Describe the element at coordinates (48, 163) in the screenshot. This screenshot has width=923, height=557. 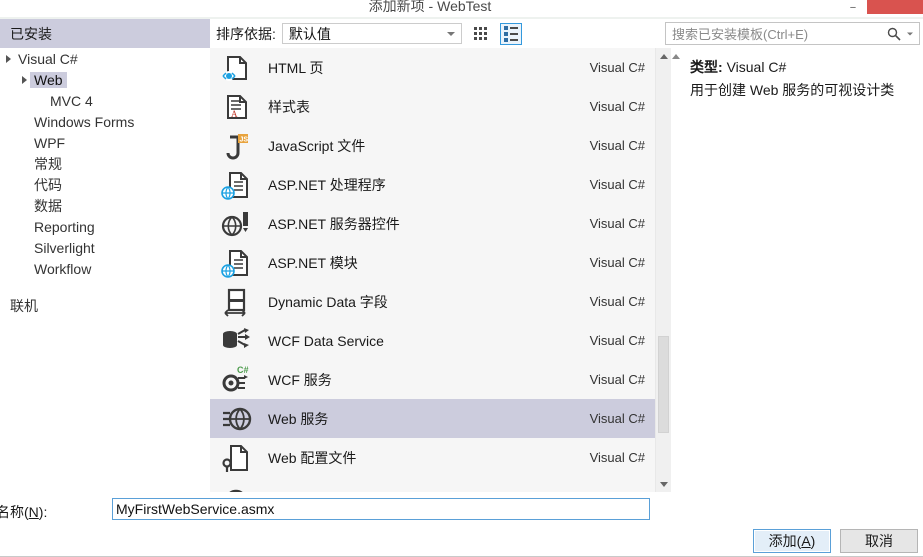
I see `tree-item-label: 常规` at that location.